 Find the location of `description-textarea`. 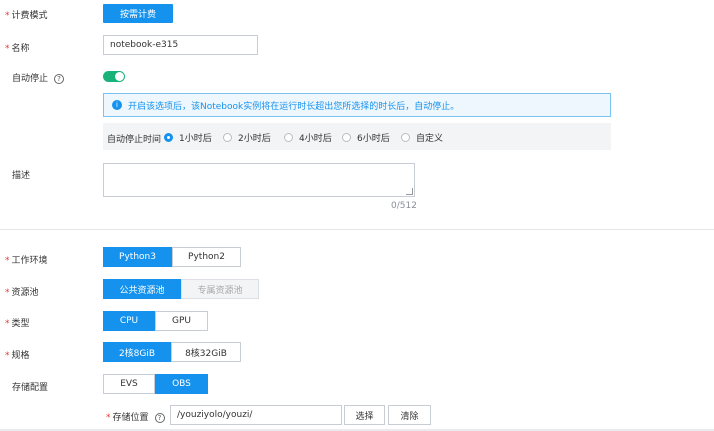

description-textarea is located at coordinates (259, 180).